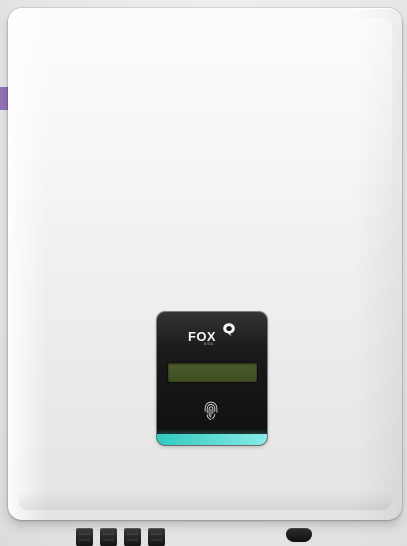 Image resolution: width=407 pixels, height=546 pixels. What do you see at coordinates (212, 334) in the screenshot?
I see `brand-logo: FOX ESS` at bounding box center [212, 334].